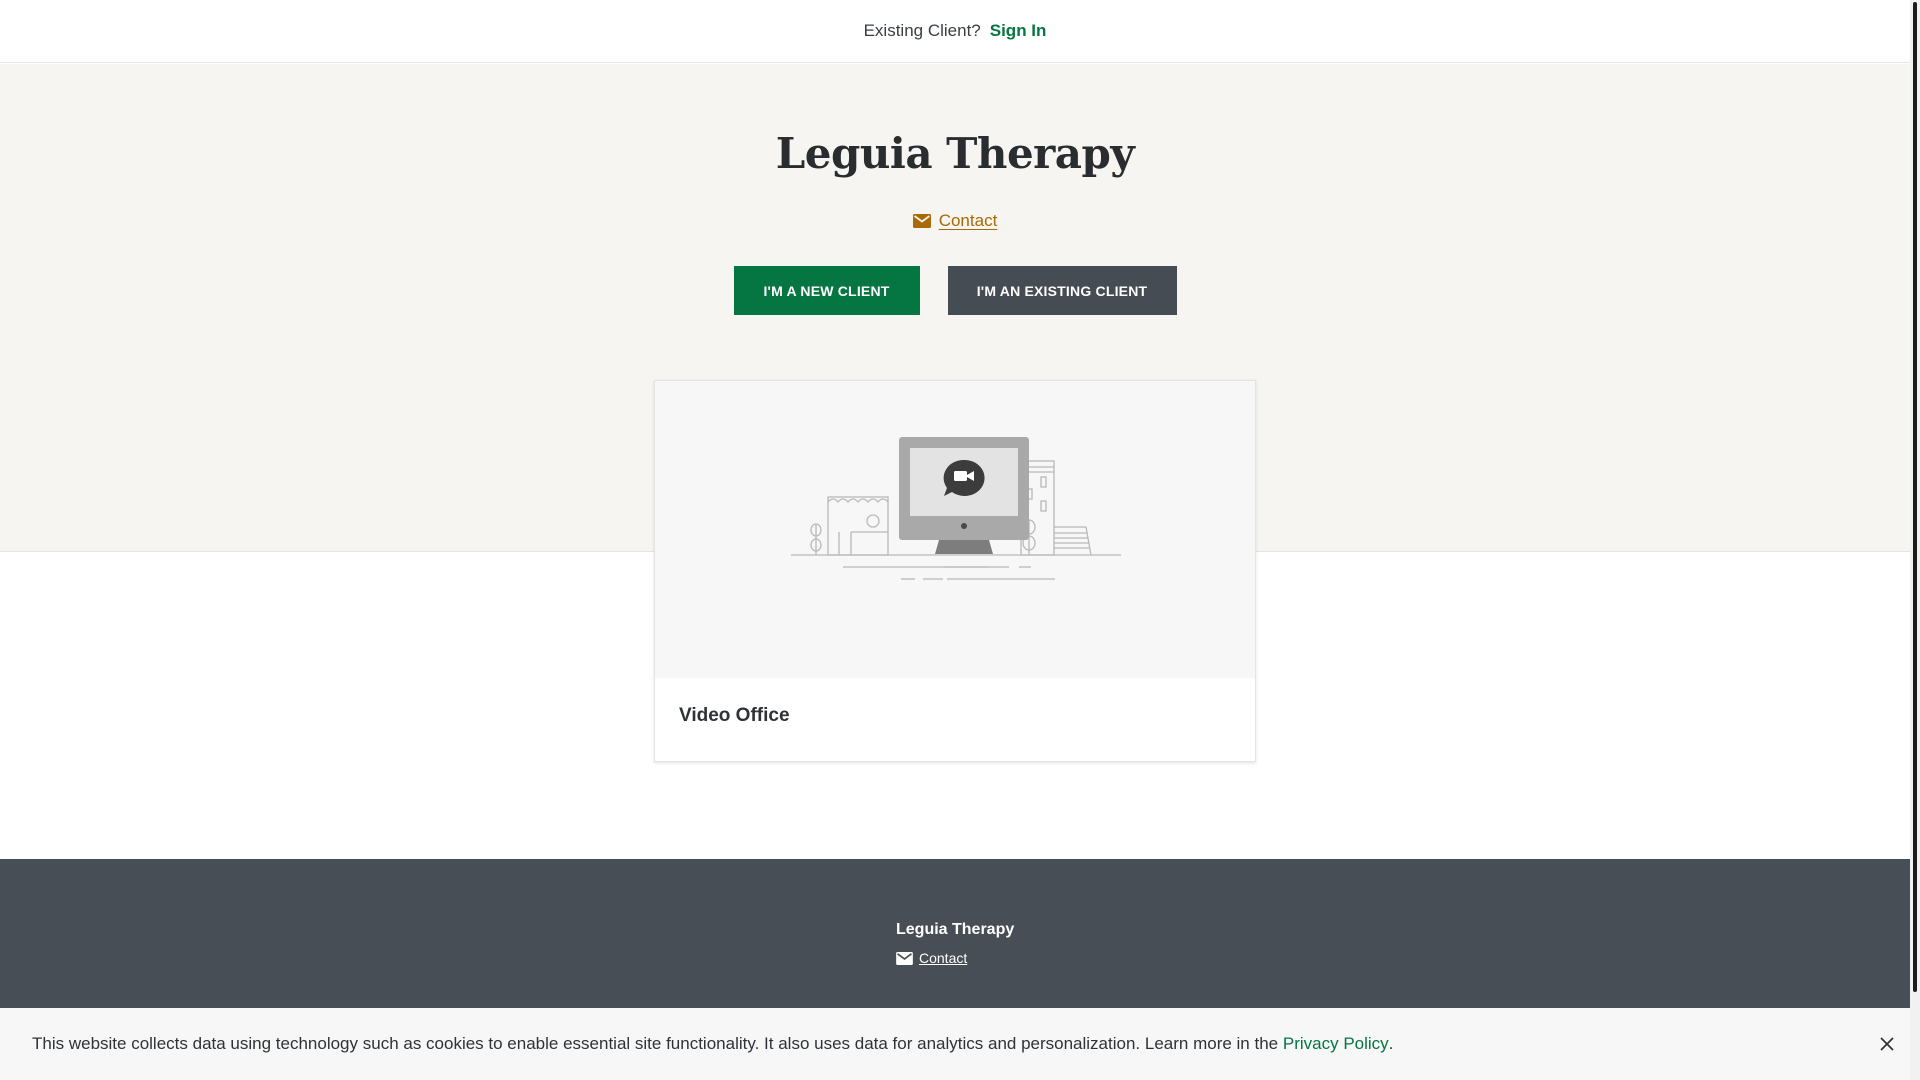 Image resolution: width=1920 pixels, height=1080 pixels. Describe the element at coordinates (1018, 31) in the screenshot. I see `sign-in-link: Sign In` at that location.